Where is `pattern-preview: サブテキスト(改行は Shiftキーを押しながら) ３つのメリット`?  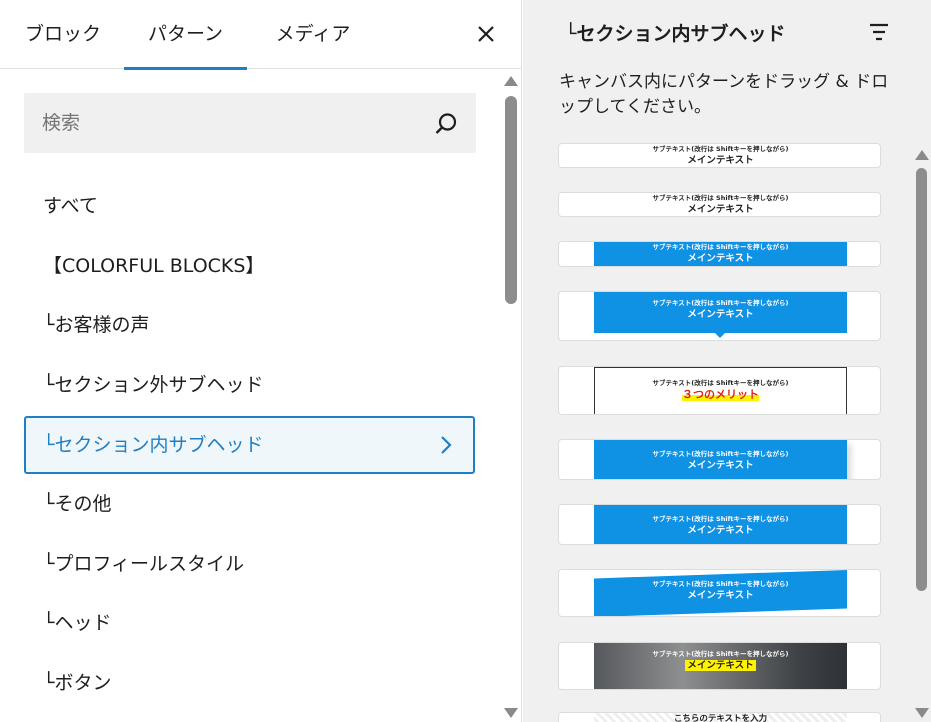 pattern-preview: サブテキスト(改行は Shiftキーを押しながら) ３つのメリット is located at coordinates (719, 390).